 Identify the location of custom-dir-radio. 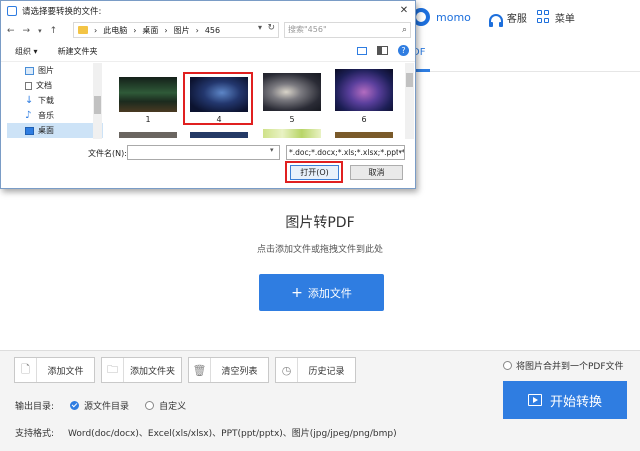
(149, 405).